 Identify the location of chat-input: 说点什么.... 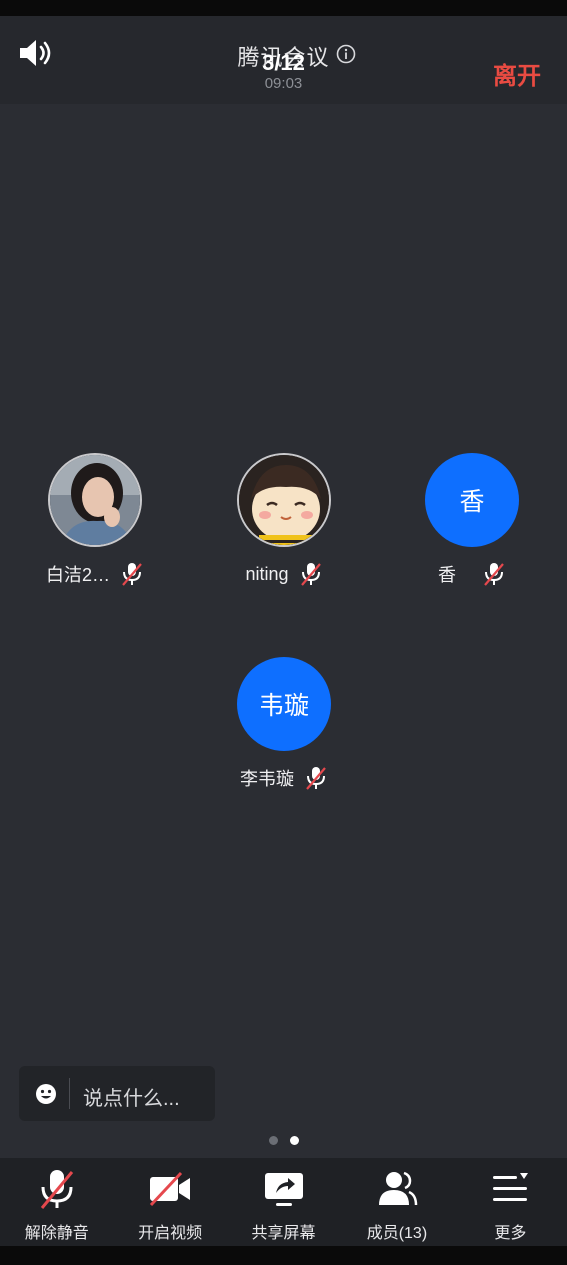
(117, 1093).